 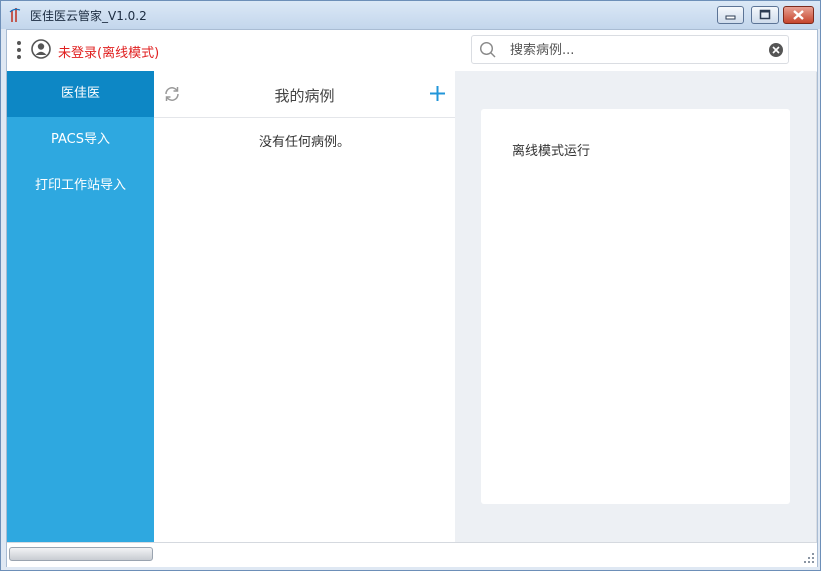 What do you see at coordinates (487, 49) in the screenshot?
I see `search-icon` at bounding box center [487, 49].